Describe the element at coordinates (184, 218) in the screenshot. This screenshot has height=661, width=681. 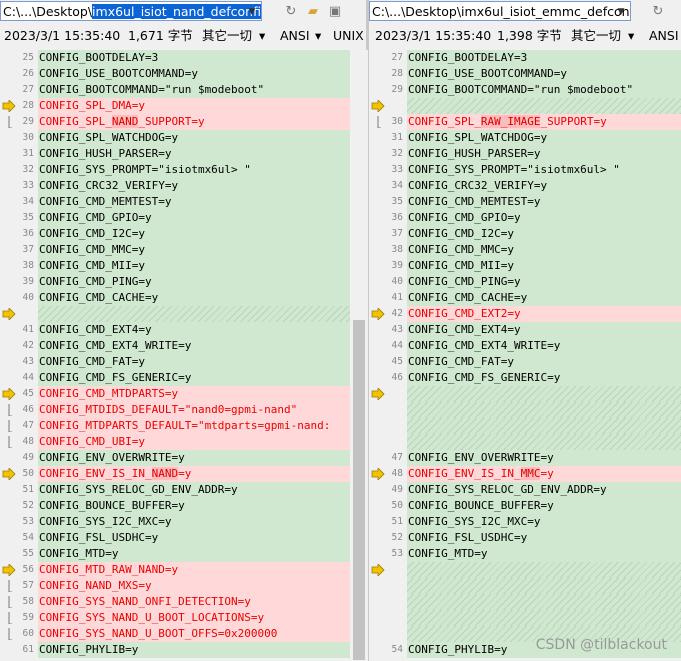
I see `left-code-line: 35 CONFIG_CMD_GPIO=y` at that location.